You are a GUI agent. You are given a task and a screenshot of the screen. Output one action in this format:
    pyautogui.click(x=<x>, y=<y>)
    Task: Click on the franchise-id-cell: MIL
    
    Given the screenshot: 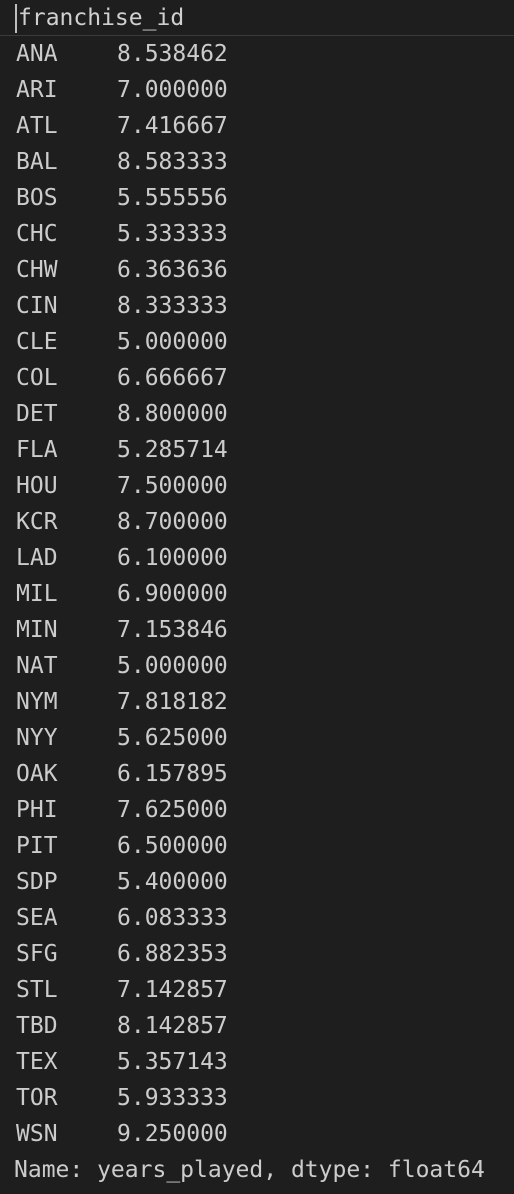 What is the action you would take?
    pyautogui.click(x=37, y=594)
    